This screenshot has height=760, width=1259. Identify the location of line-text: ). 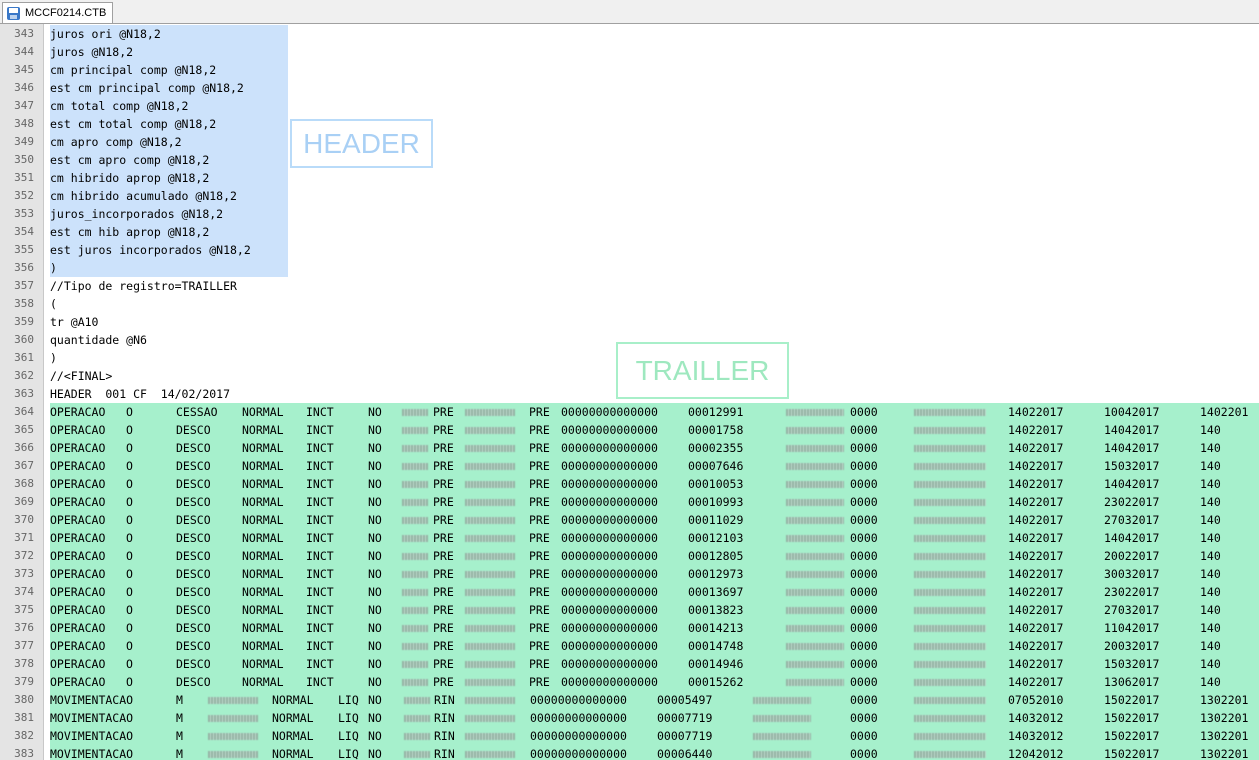
(53, 358).